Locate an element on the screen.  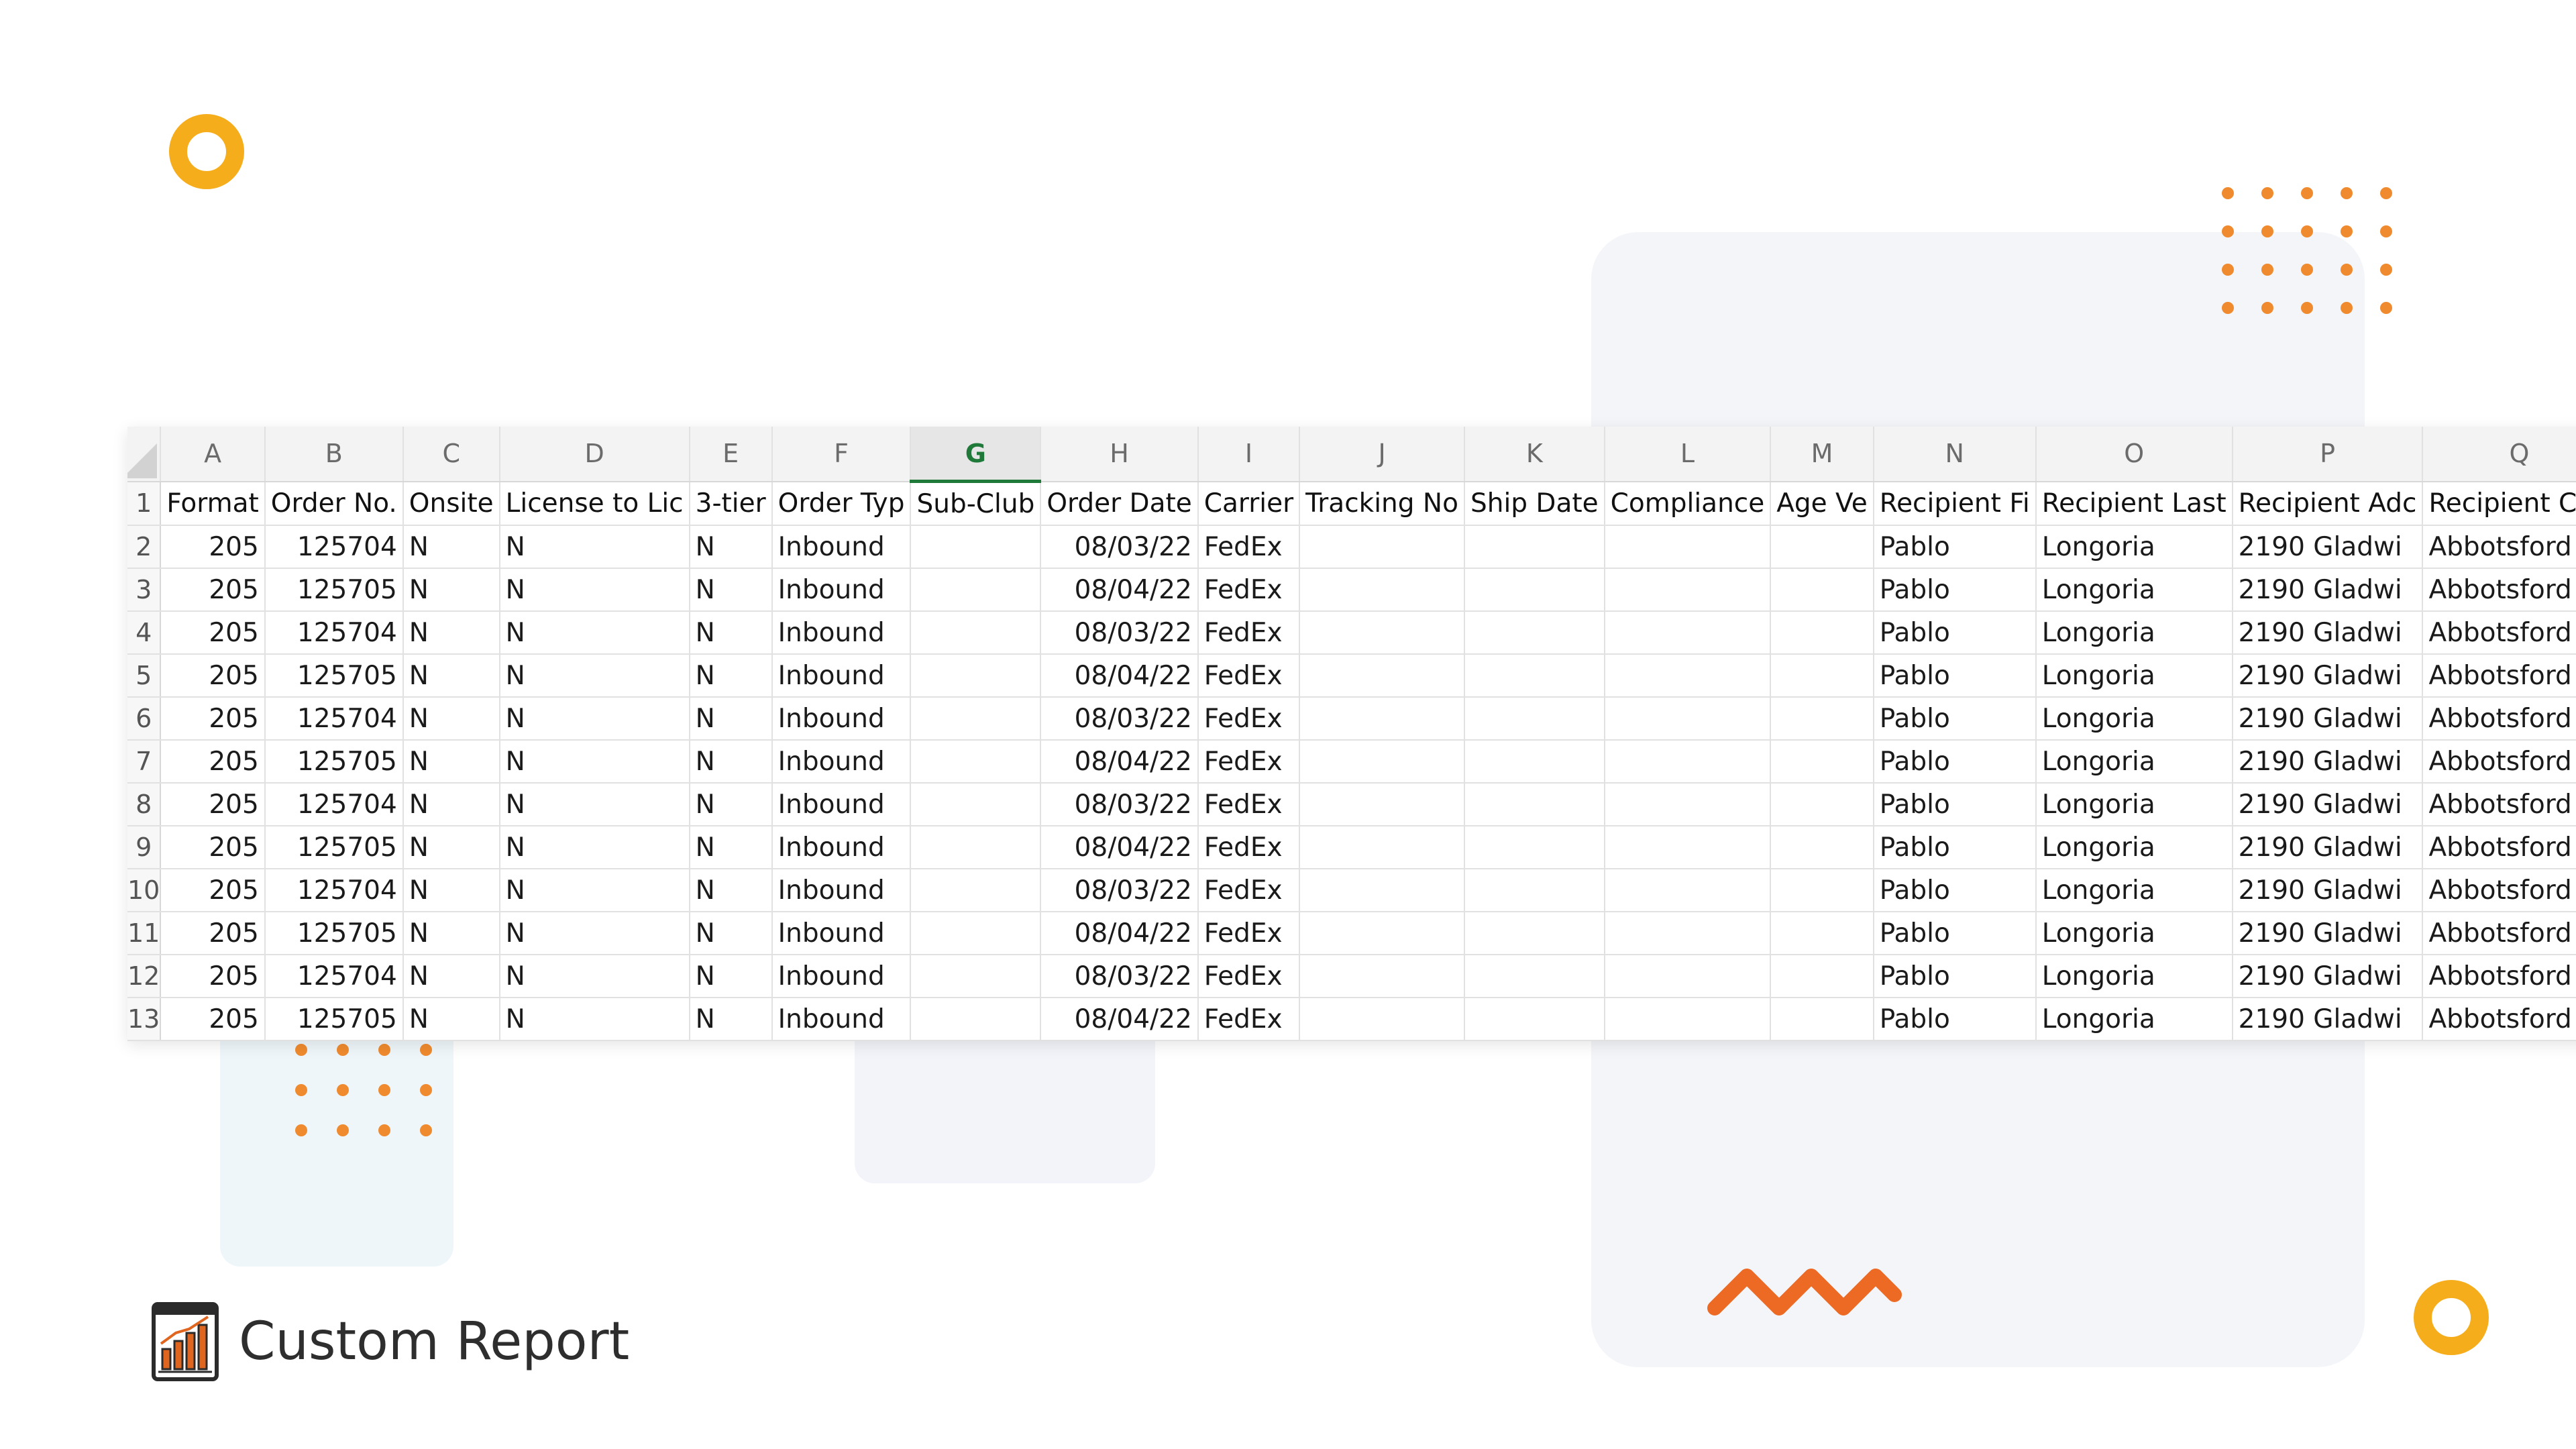
column-header-m: M is located at coordinates (1822, 454).